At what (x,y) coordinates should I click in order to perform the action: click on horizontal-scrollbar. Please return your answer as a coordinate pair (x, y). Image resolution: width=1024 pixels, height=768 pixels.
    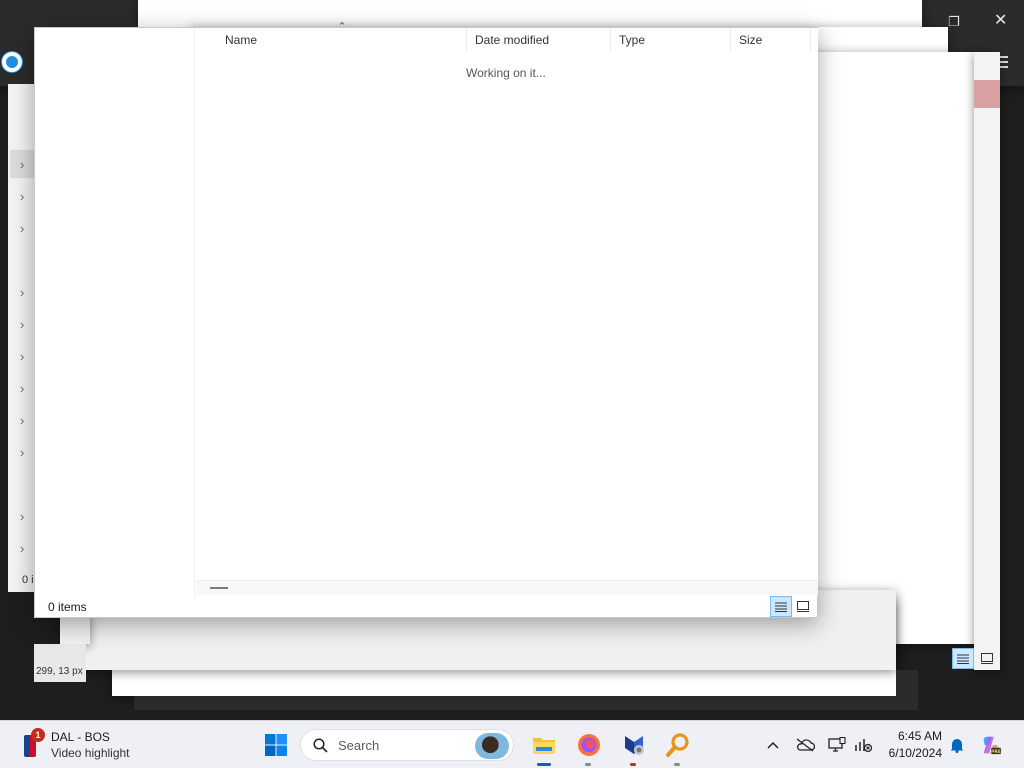
    Looking at the image, I should click on (507, 587).